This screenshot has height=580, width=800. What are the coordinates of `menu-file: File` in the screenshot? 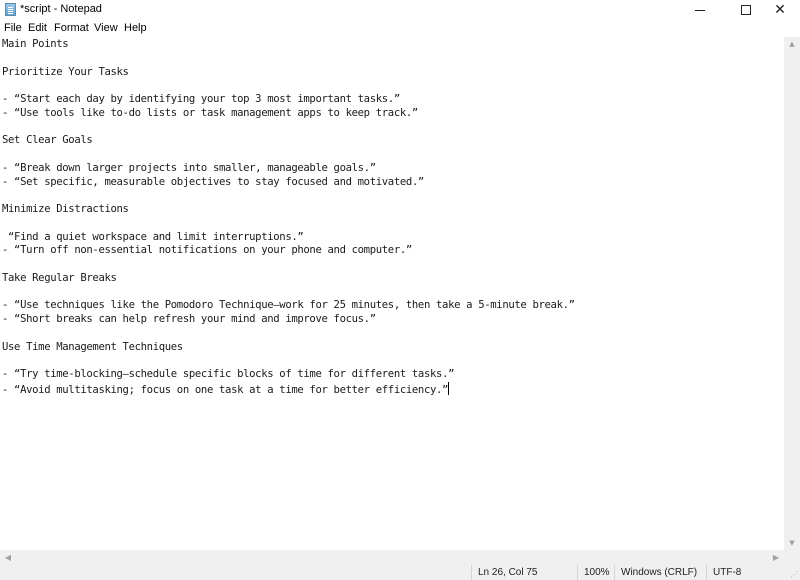 It's located at (13, 28).